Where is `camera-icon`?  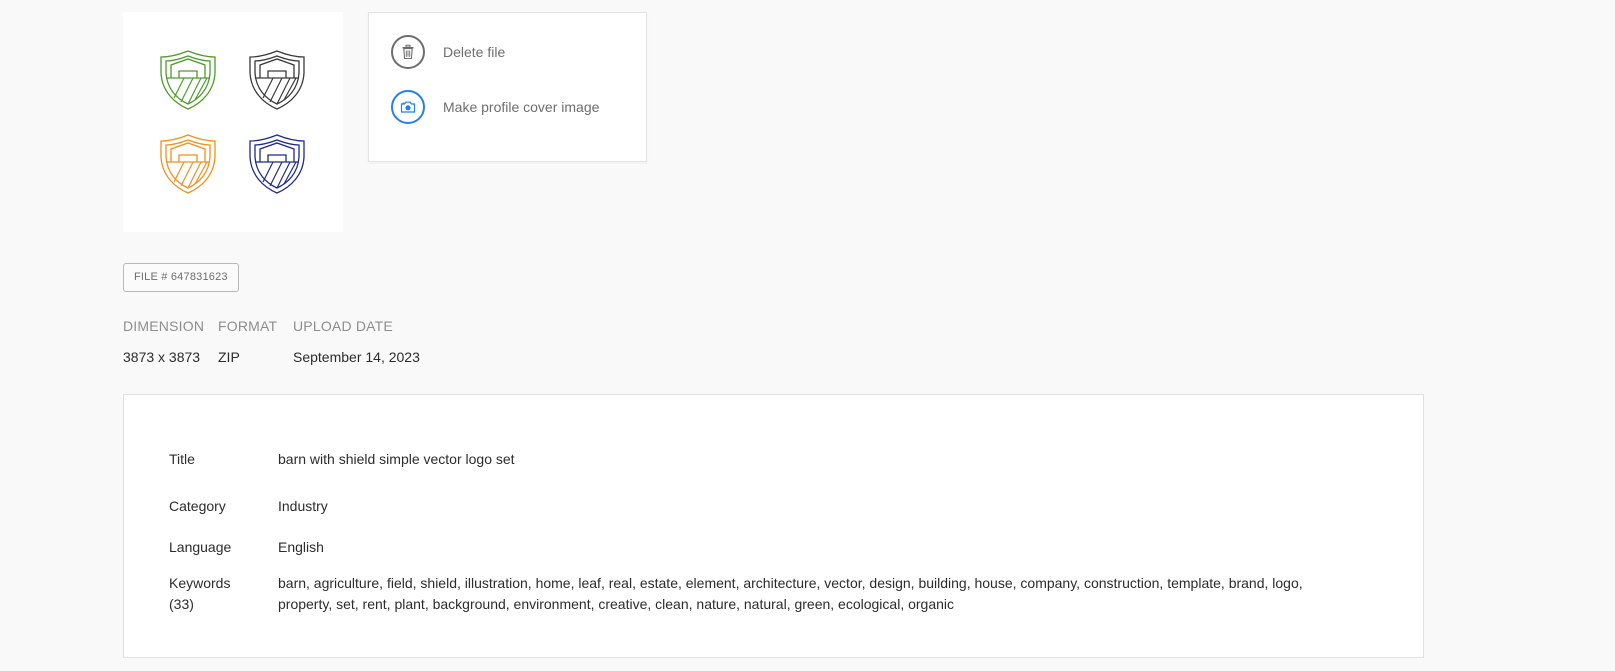 camera-icon is located at coordinates (408, 107).